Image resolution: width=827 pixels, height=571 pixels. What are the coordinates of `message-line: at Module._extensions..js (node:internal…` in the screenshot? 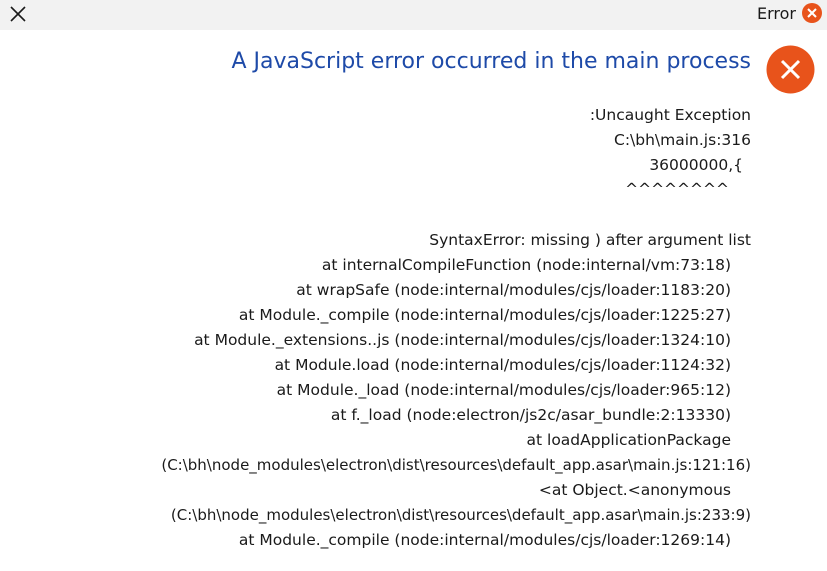 It's located at (462, 340).